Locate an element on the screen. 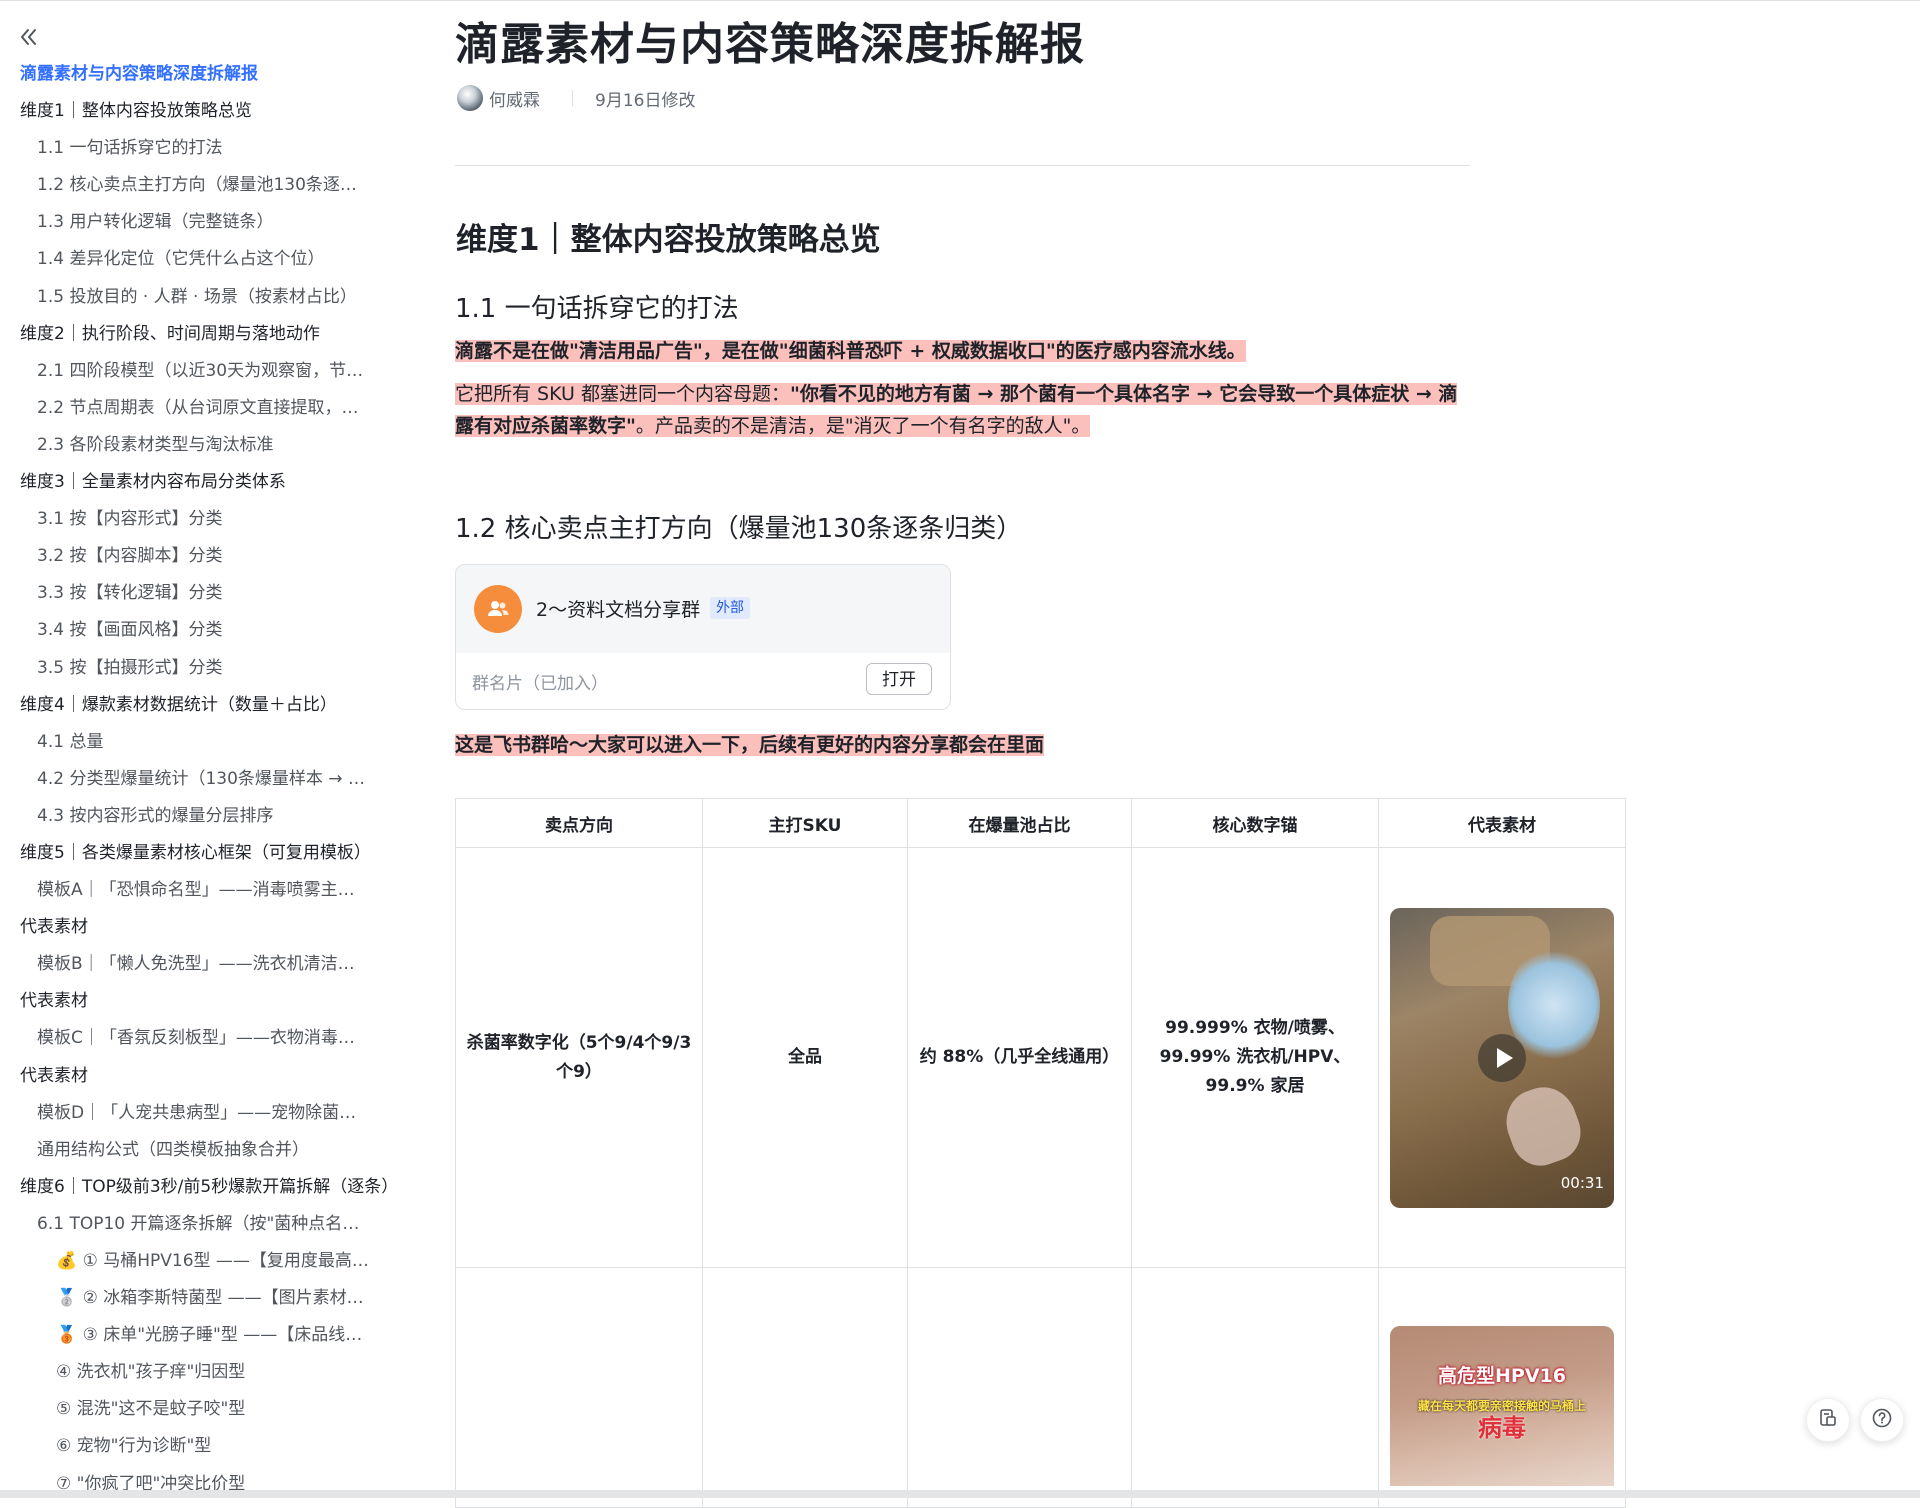 This screenshot has width=1920, height=1508. outline-item: 3.1 按【内容形式】分类 is located at coordinates (185, 519).